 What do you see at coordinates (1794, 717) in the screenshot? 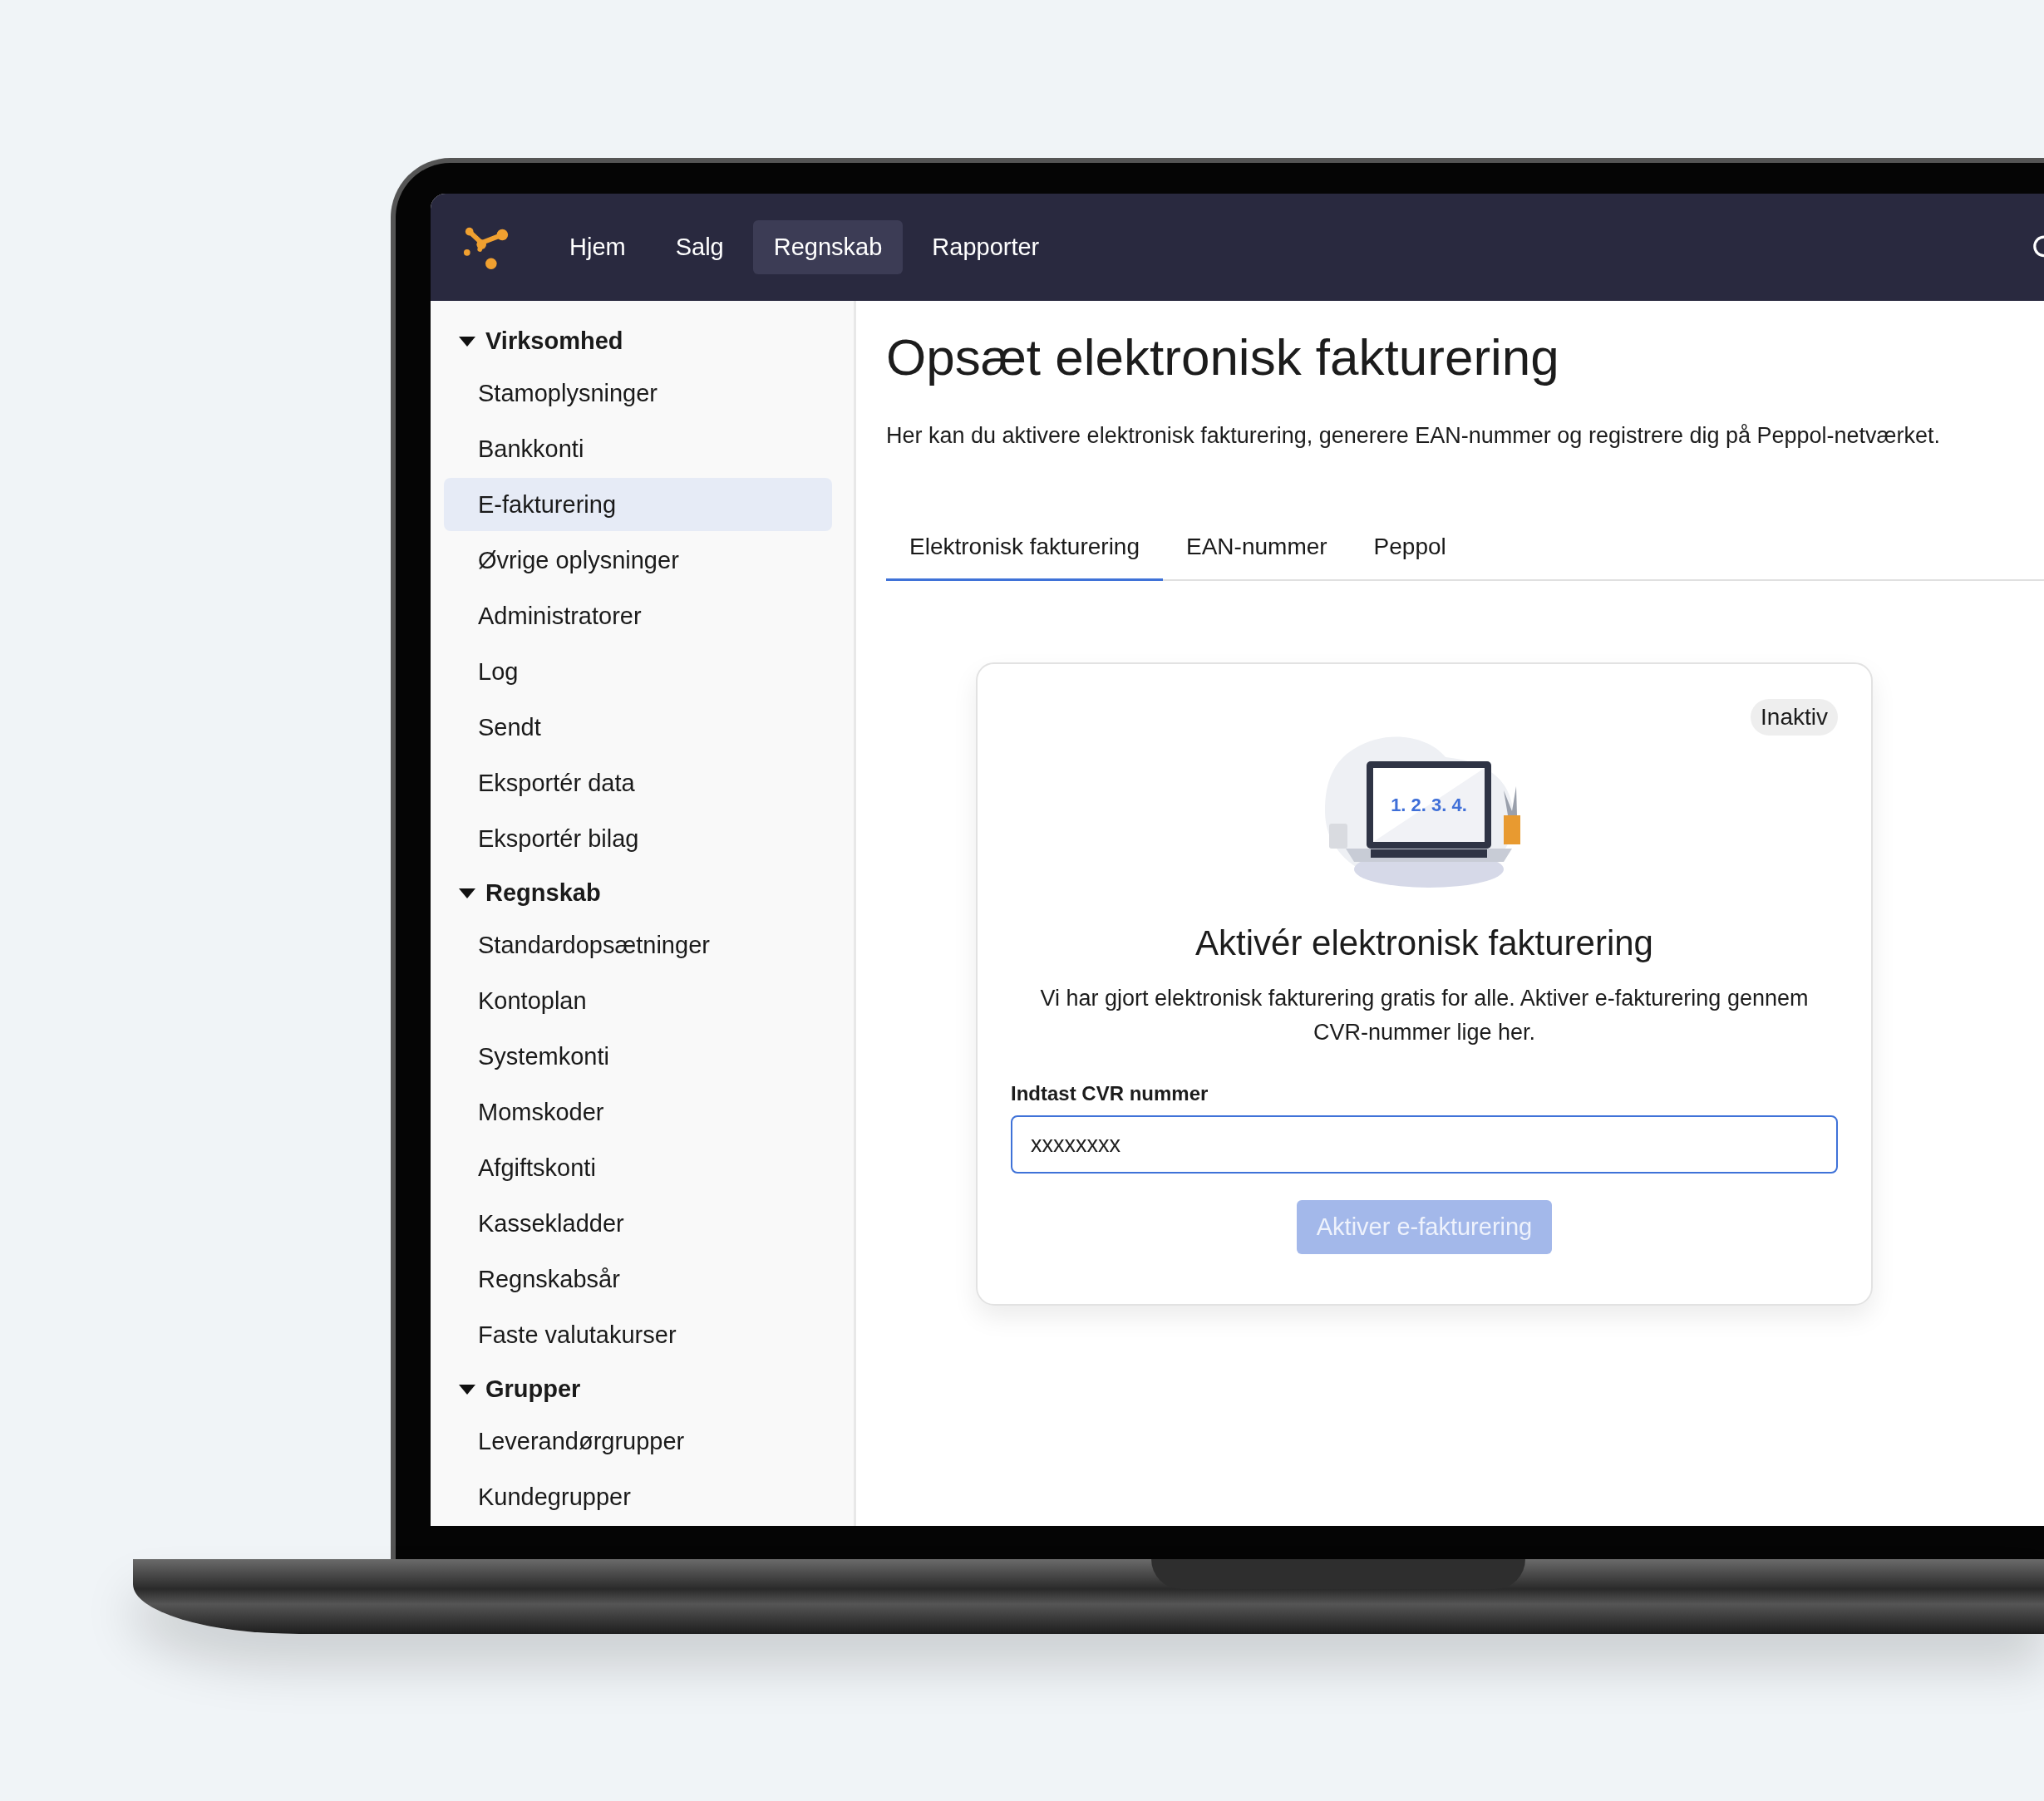
I see `status-badge: Inaktiv` at bounding box center [1794, 717].